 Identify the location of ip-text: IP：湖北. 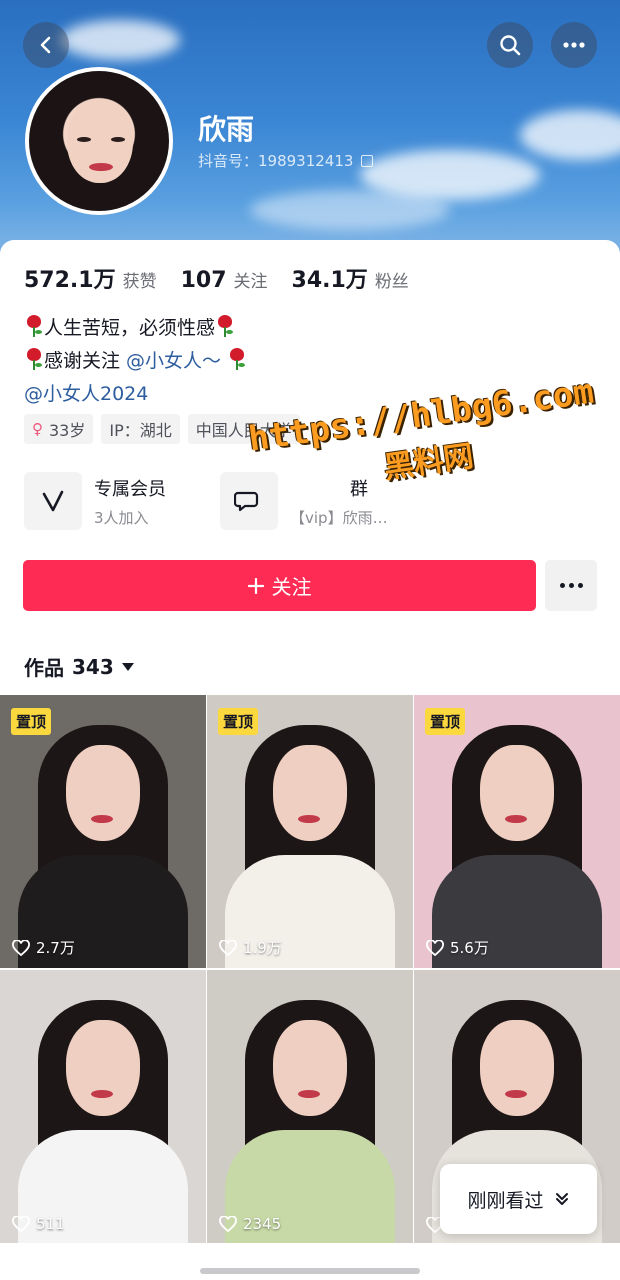
(140, 430).